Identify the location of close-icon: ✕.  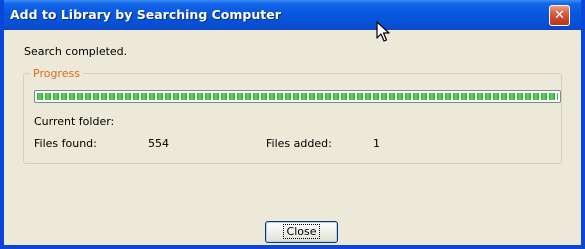
(559, 15).